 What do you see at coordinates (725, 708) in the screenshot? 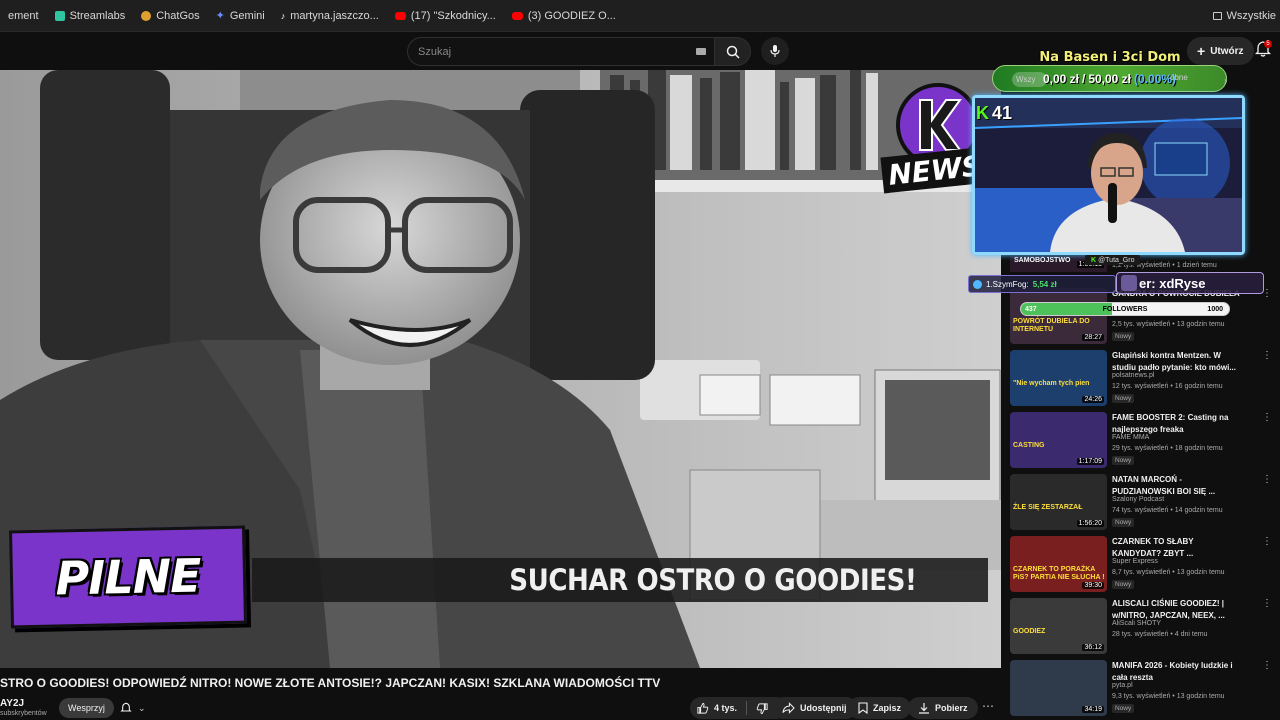
I see `like-count: 4 tys.` at bounding box center [725, 708].